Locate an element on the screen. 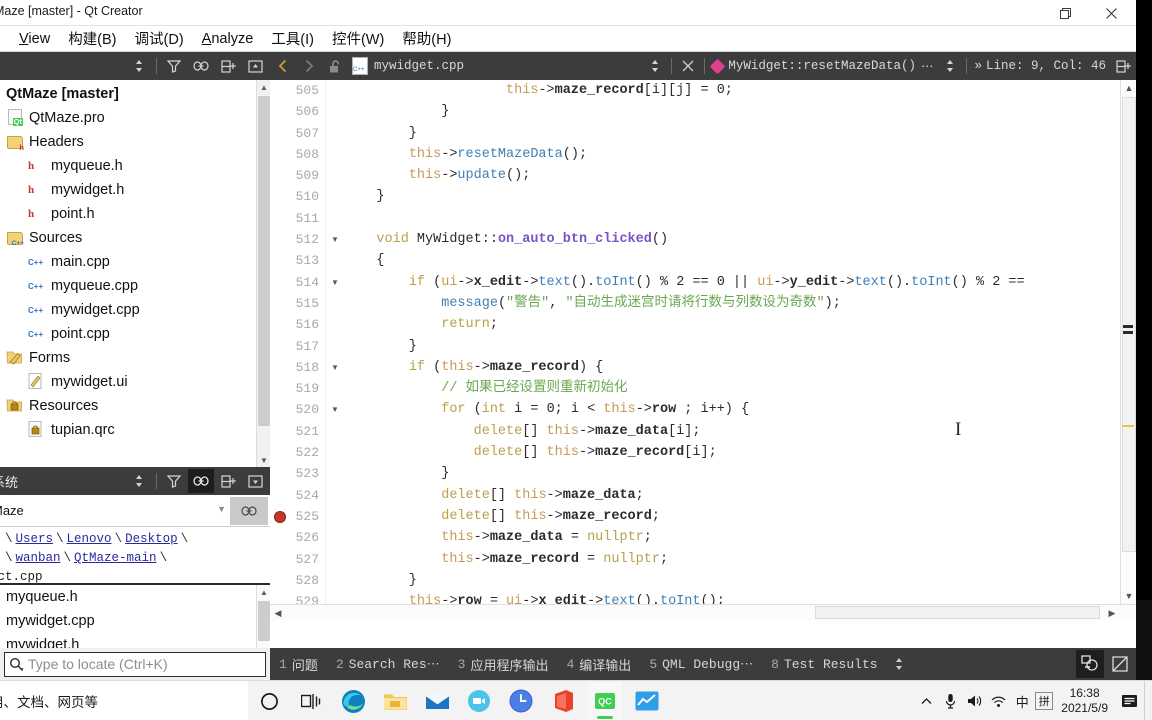 The width and height of the screenshot is (1152, 720). office-icon is located at coordinates (563, 701).